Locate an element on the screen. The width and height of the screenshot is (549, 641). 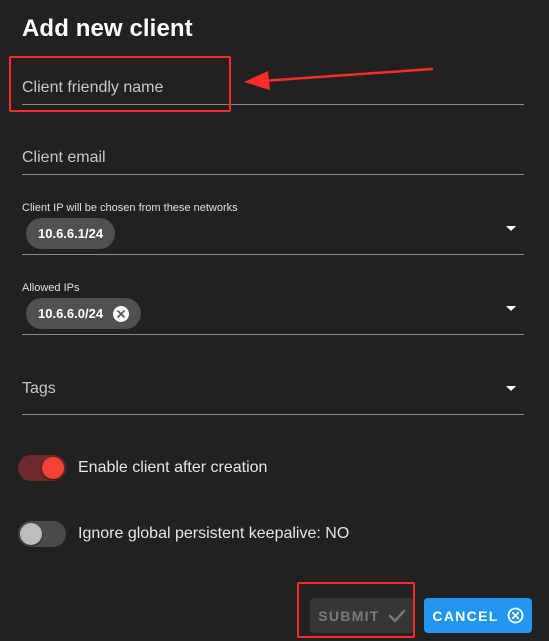
annotation-box-submit is located at coordinates (356, 610).